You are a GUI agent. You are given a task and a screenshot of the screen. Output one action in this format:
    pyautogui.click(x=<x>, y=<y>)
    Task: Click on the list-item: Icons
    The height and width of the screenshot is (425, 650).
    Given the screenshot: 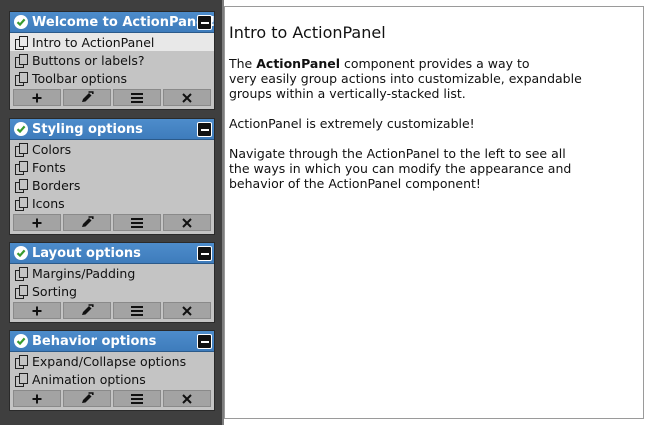 What is the action you would take?
    pyautogui.click(x=112, y=203)
    